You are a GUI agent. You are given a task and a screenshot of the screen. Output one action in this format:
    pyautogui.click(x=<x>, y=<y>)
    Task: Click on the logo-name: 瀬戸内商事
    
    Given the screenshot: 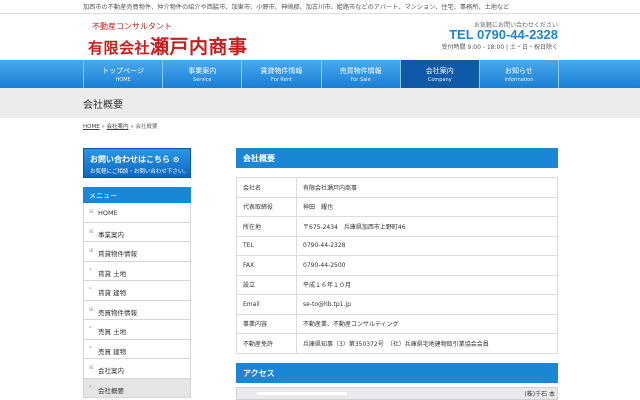 What is the action you would take?
    pyautogui.click(x=199, y=47)
    